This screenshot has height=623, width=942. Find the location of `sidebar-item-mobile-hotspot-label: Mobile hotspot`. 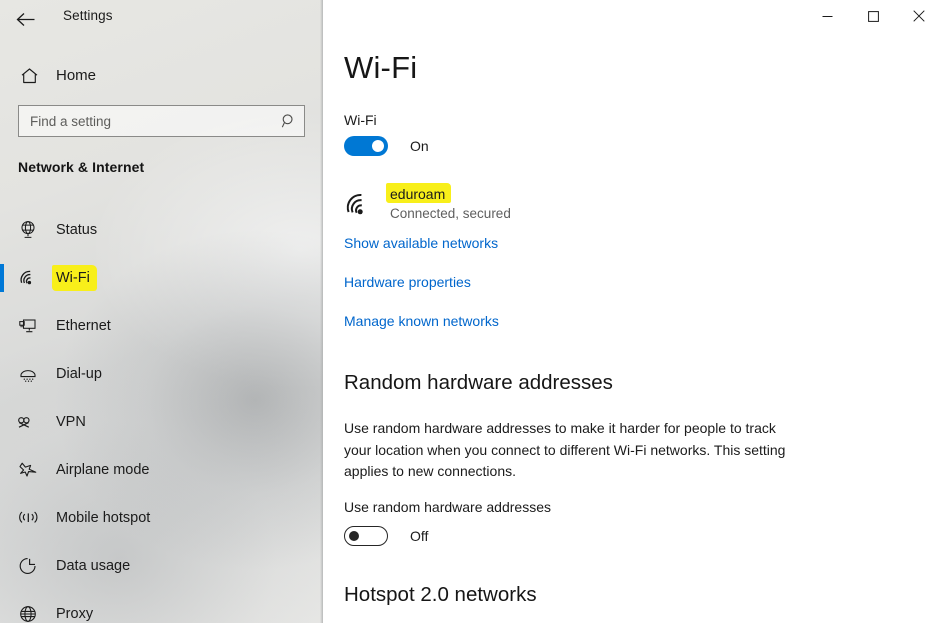

sidebar-item-mobile-hotspot-label: Mobile hotspot is located at coordinates (103, 518).